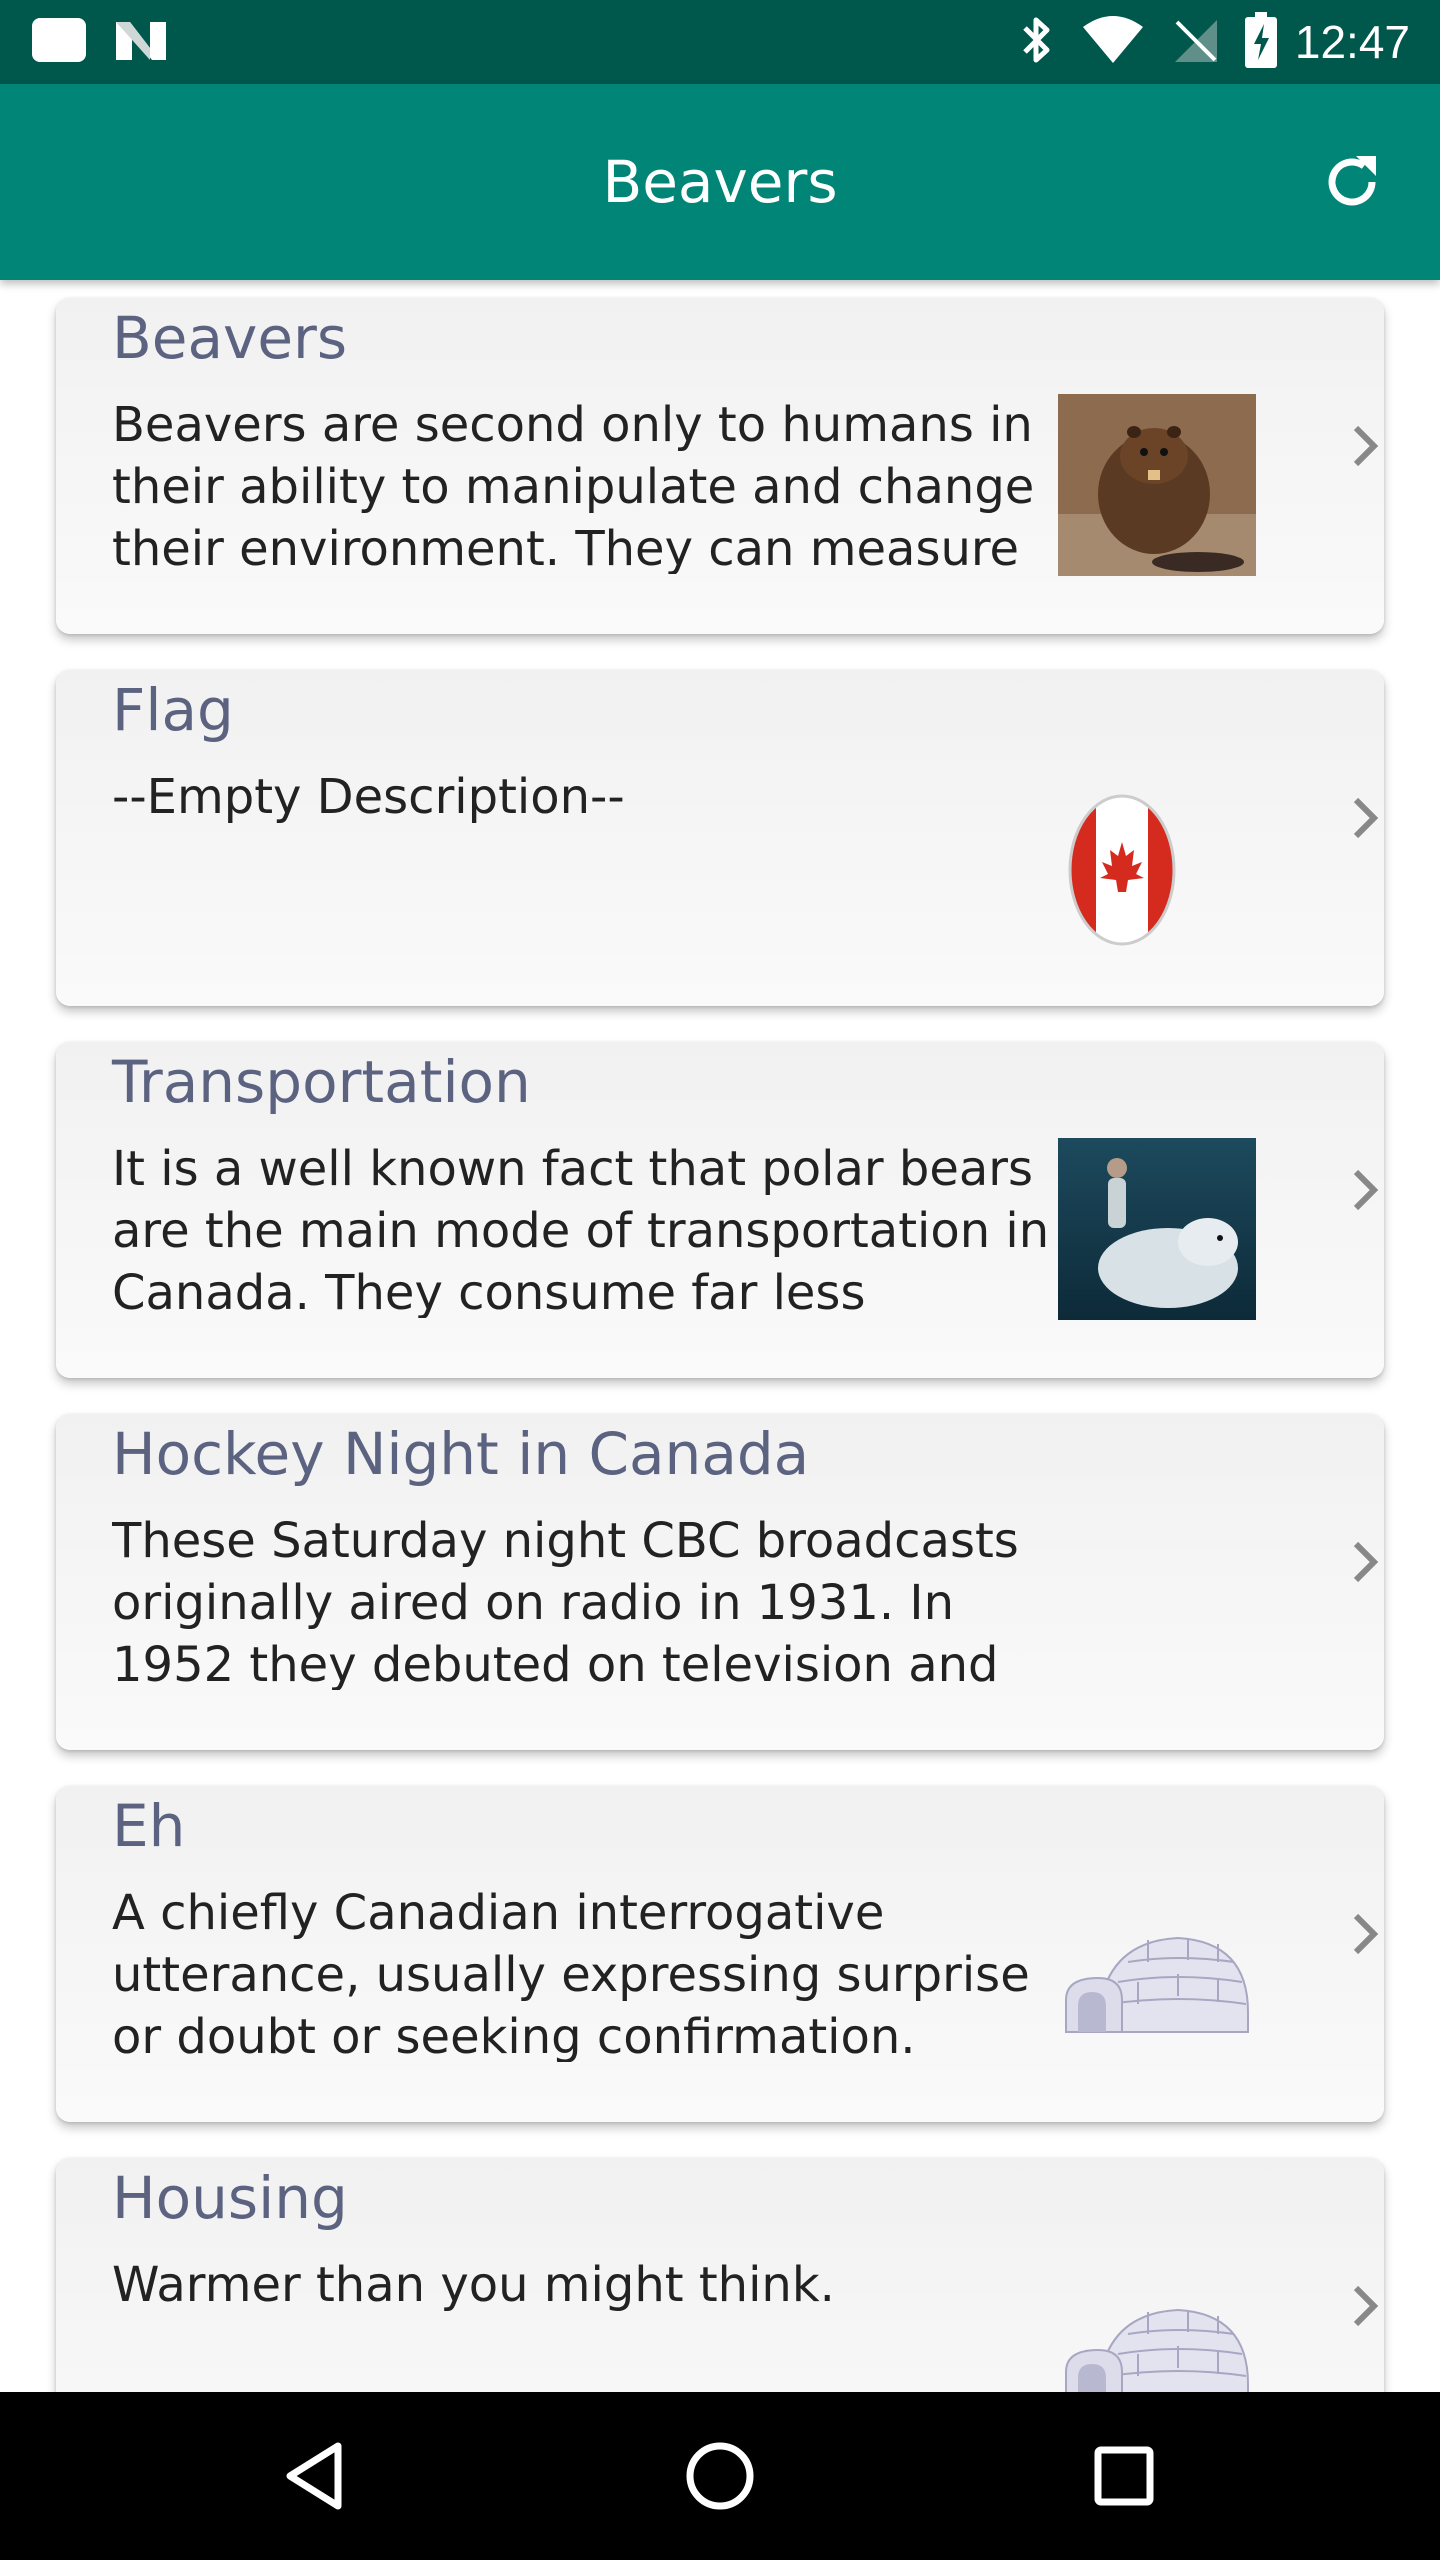 Image resolution: width=1440 pixels, height=2560 pixels. What do you see at coordinates (173, 710) in the screenshot?
I see `card-title: Flag` at bounding box center [173, 710].